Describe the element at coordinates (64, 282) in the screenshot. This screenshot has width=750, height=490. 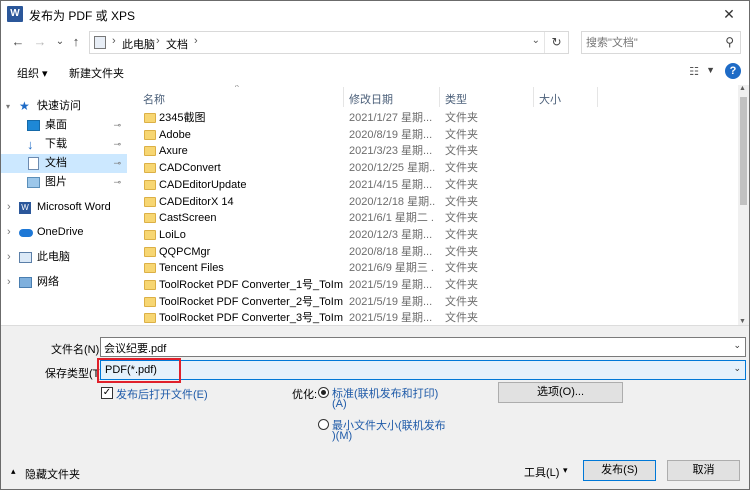
I see `sidebar-item-network: › 网络` at that location.